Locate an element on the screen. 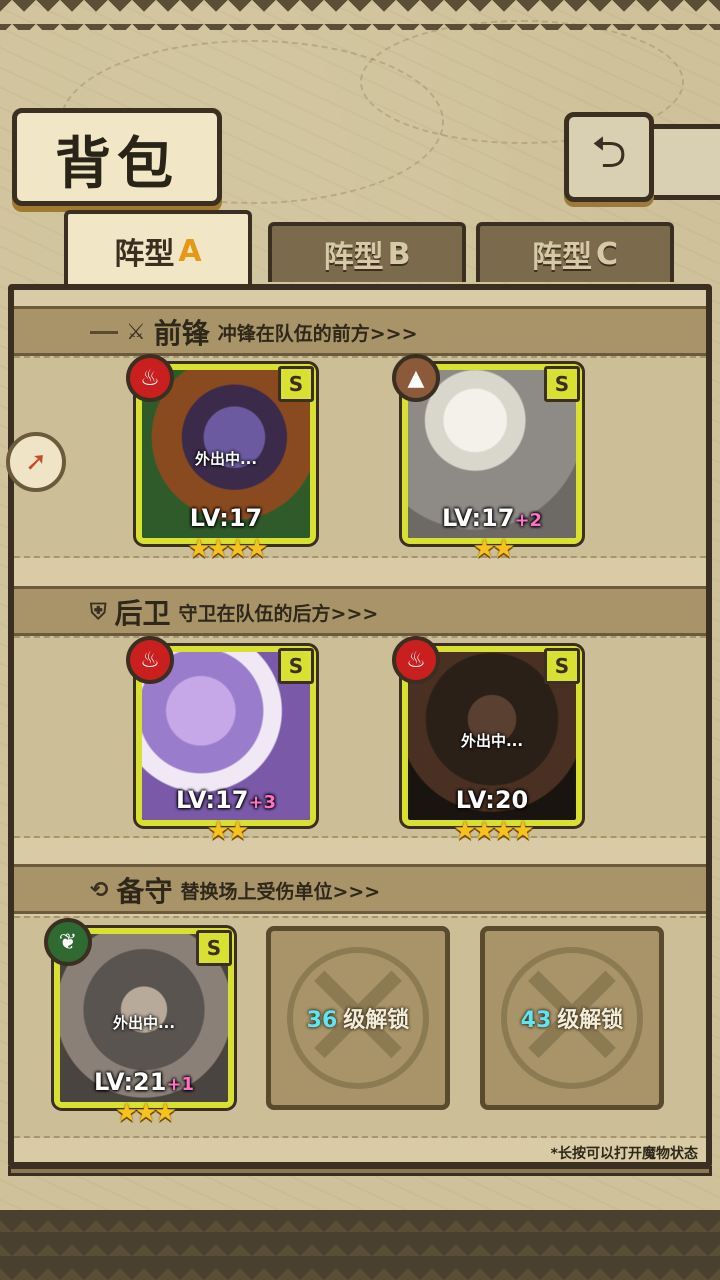 Image resolution: width=720 pixels, height=1280 pixels. panel-bottom-rail is located at coordinates (360, 1171).